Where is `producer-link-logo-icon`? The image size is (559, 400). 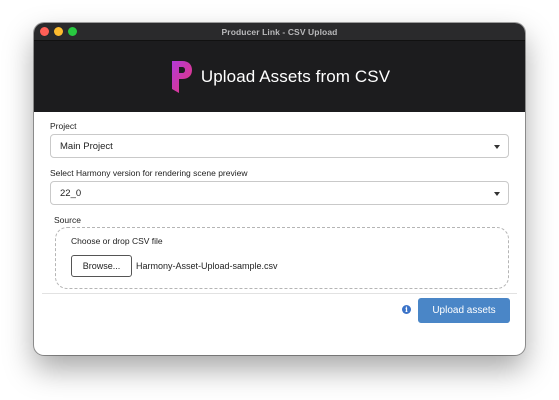
producer-link-logo-icon is located at coordinates (181, 76).